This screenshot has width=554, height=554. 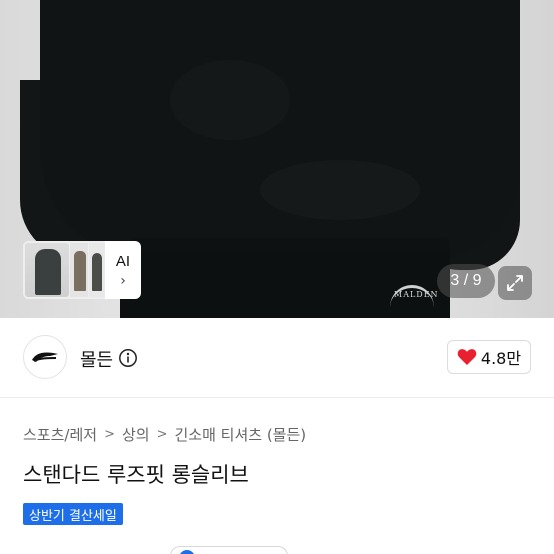 What do you see at coordinates (60, 434) in the screenshot?
I see `breadcrumb-item: 스포츠/레저` at bounding box center [60, 434].